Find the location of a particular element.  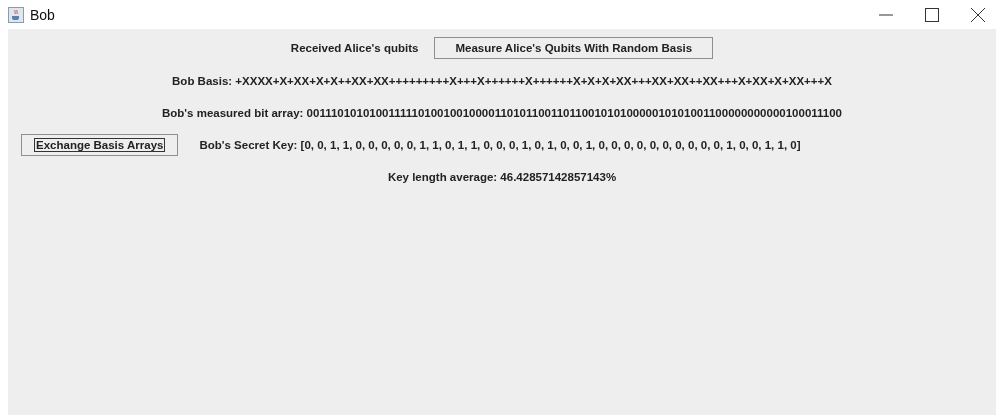

key-length-text: Key length average: 46.42857142857143% is located at coordinates (502, 177).